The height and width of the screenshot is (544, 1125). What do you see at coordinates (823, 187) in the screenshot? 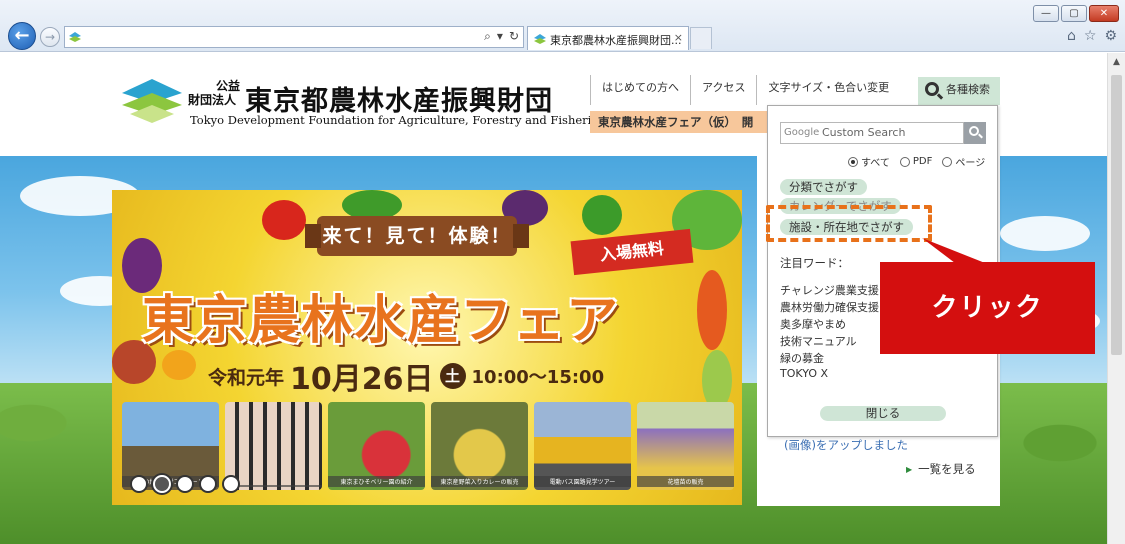
I see `search-by-category-button: 分類でさがす` at bounding box center [823, 187].